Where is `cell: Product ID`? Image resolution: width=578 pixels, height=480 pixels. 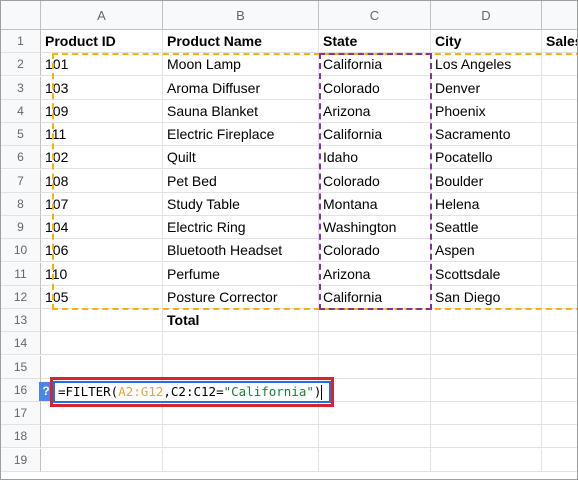
cell: Product ID is located at coordinates (102, 41).